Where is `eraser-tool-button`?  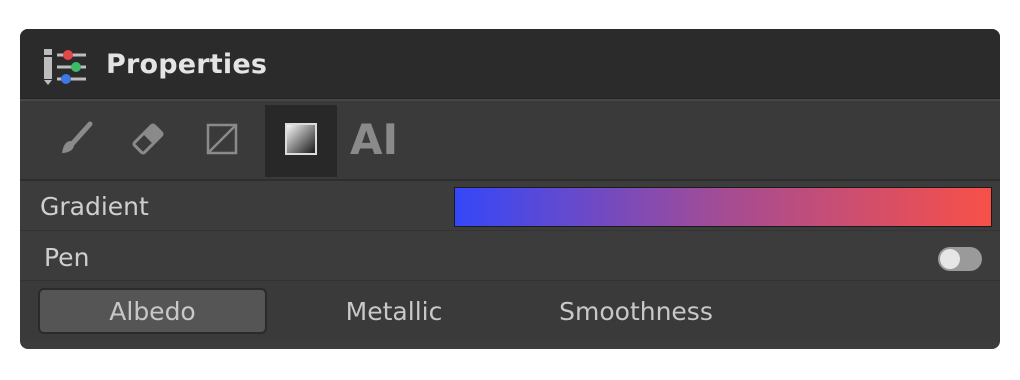 eraser-tool-button is located at coordinates (148, 141).